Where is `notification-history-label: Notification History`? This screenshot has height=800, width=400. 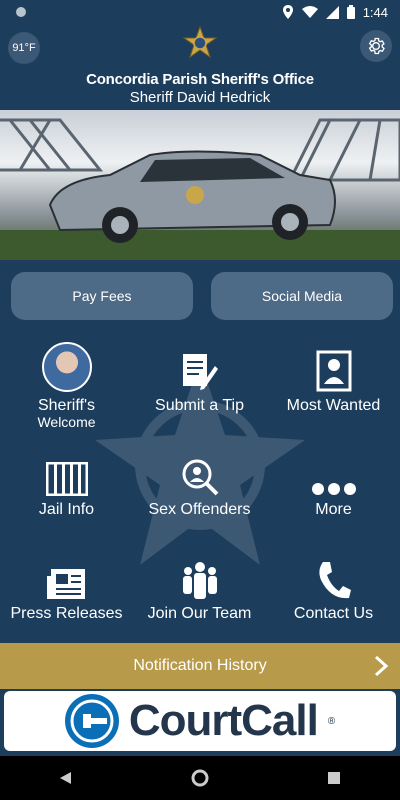 notification-history-label: Notification History is located at coordinates (200, 665).